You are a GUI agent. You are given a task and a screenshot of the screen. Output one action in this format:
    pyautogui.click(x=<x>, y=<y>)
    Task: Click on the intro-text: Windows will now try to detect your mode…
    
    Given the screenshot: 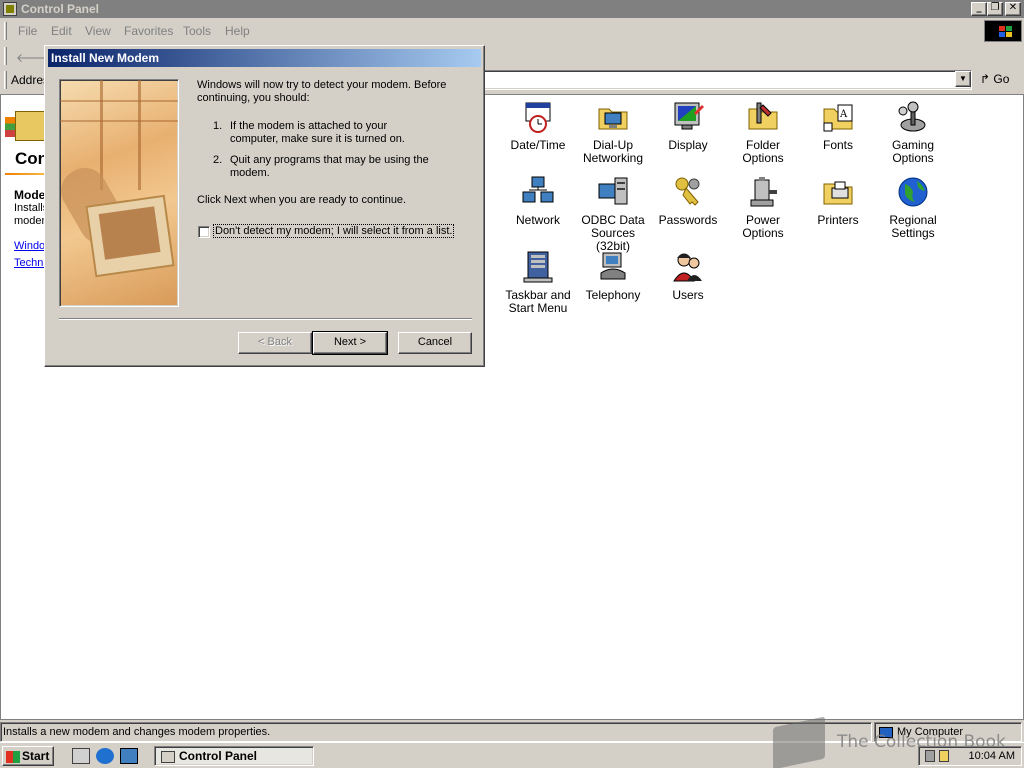 What is the action you would take?
    pyautogui.click(x=321, y=92)
    